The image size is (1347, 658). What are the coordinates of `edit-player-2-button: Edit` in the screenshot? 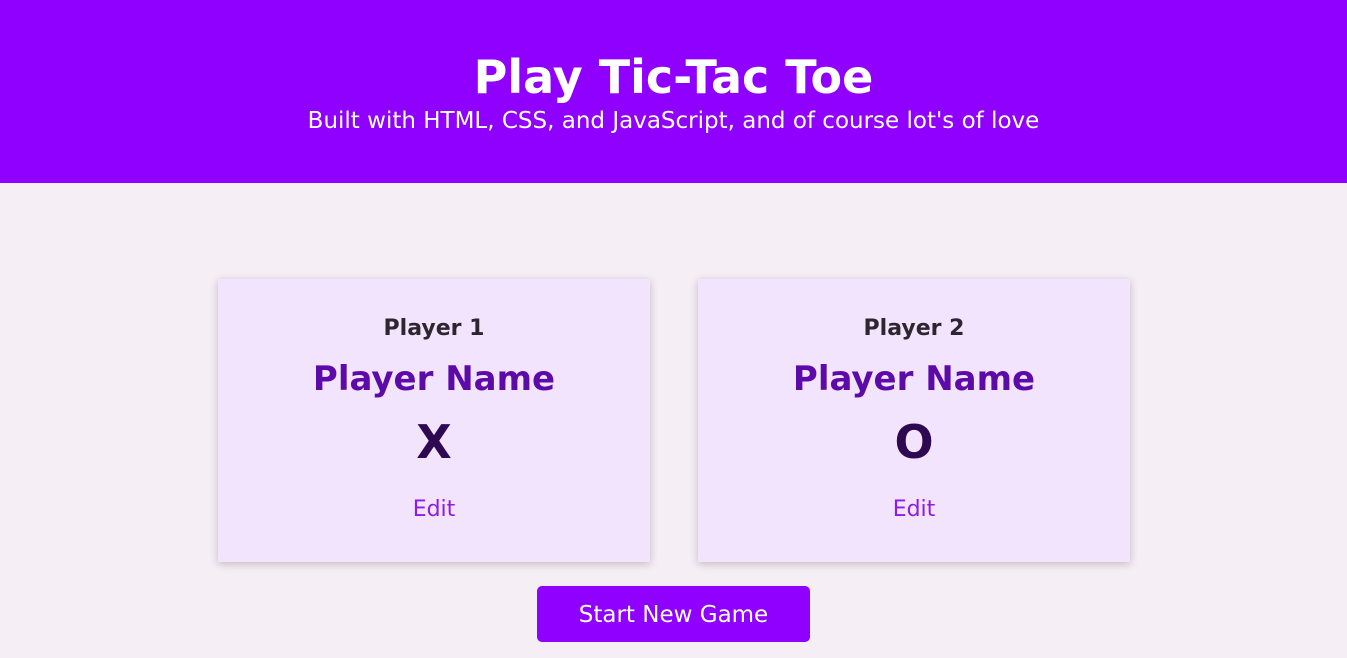 It's located at (914, 510).